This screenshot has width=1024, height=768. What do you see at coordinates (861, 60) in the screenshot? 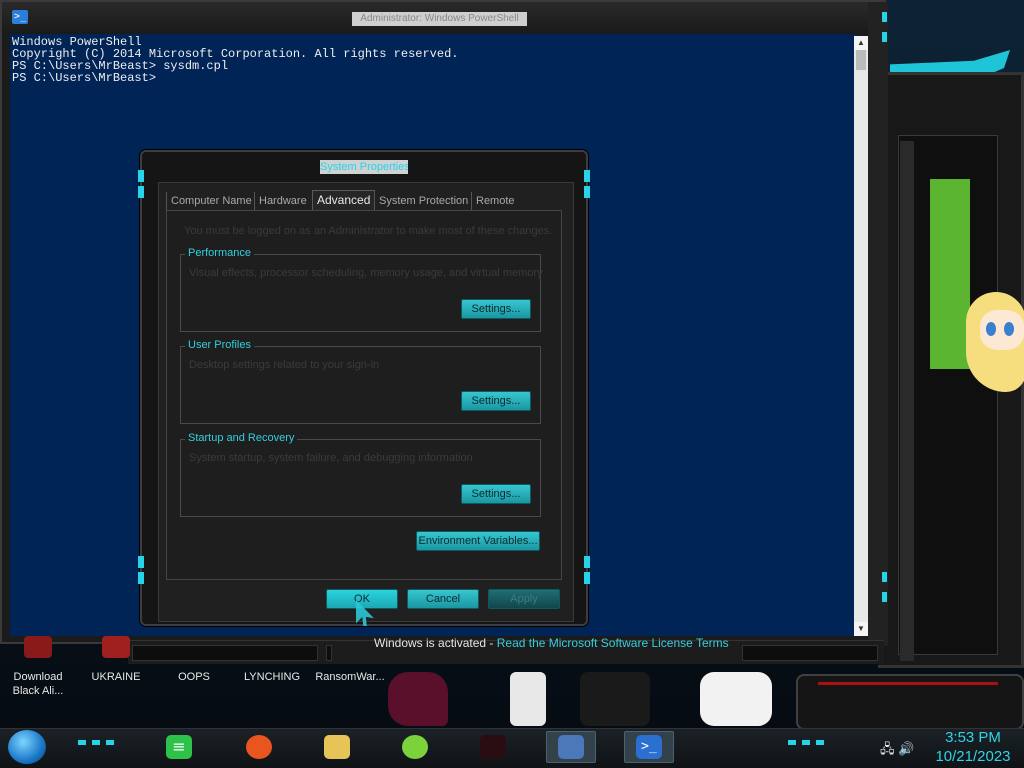
I see `scroll-thumb` at bounding box center [861, 60].